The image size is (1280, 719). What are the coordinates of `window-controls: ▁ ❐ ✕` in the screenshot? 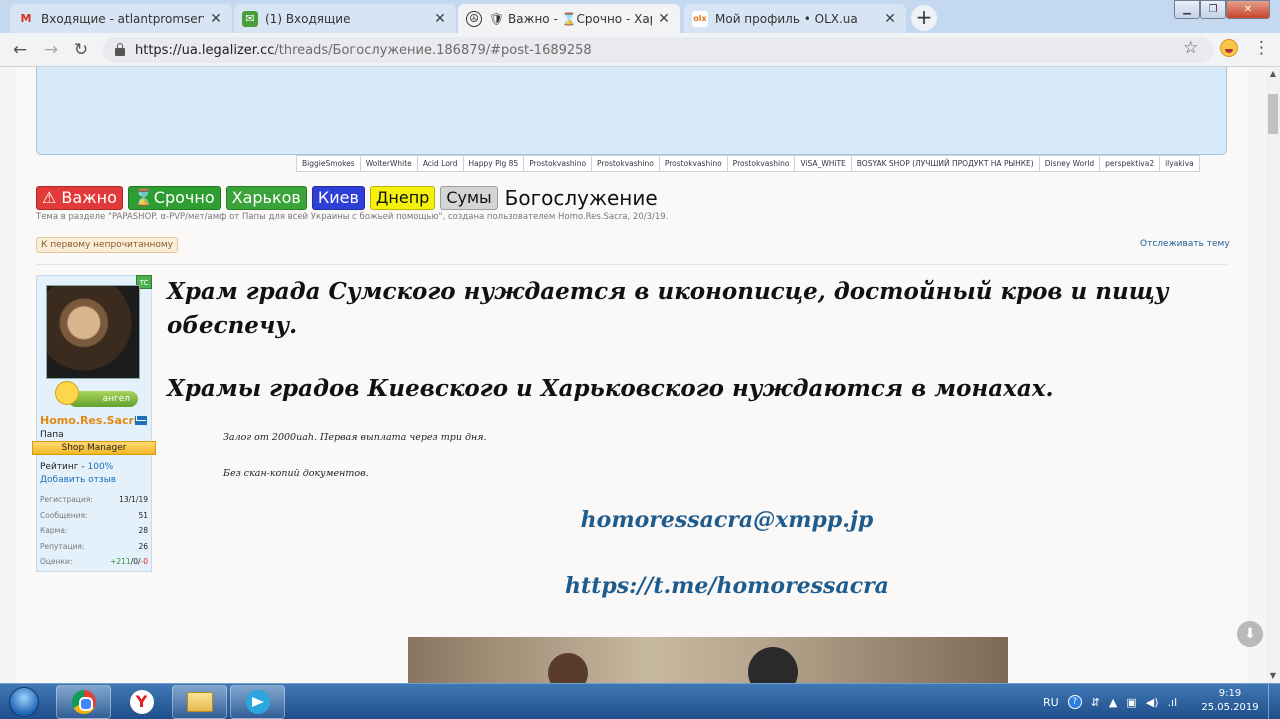 It's located at (1222, 9).